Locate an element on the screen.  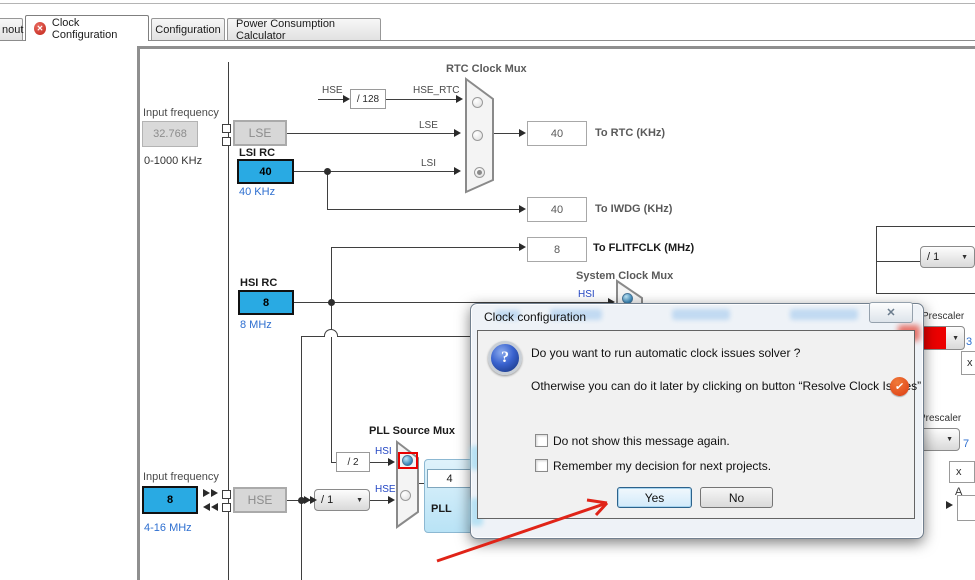
hse-input-frequency-label: Input frequency is located at coordinates (181, 477).